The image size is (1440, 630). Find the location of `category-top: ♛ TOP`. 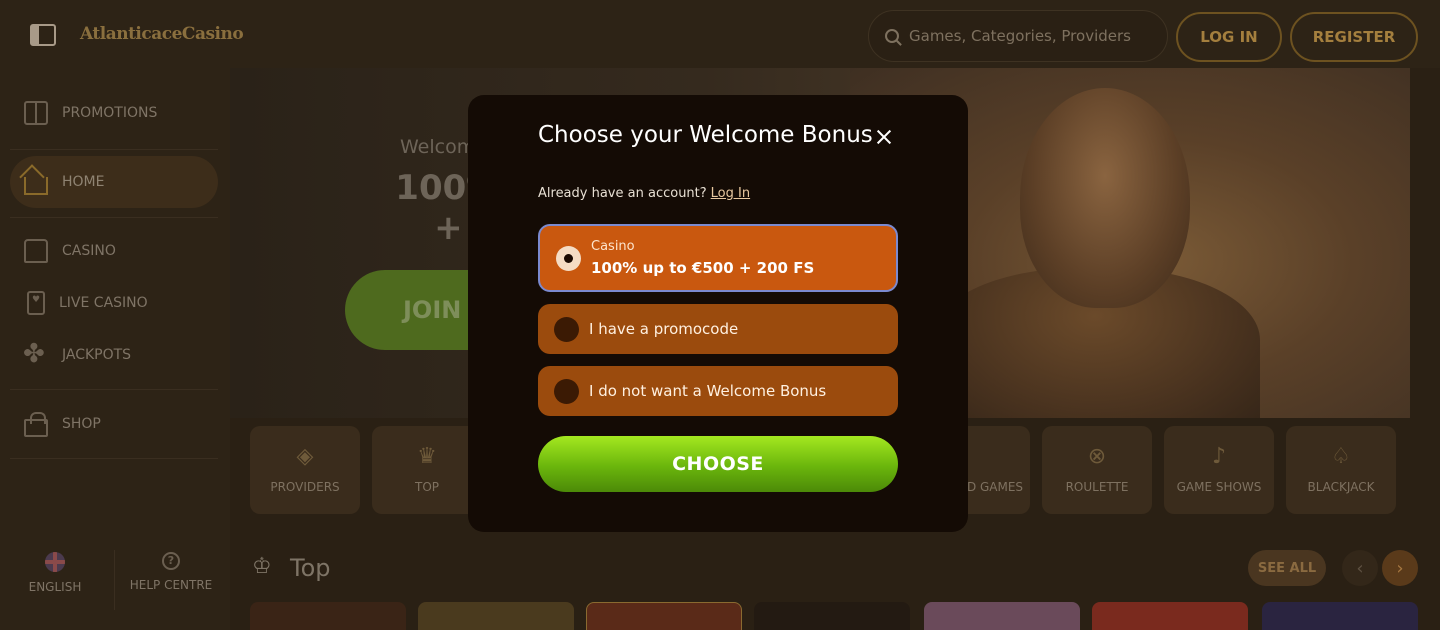

category-top: ♛ TOP is located at coordinates (427, 470).